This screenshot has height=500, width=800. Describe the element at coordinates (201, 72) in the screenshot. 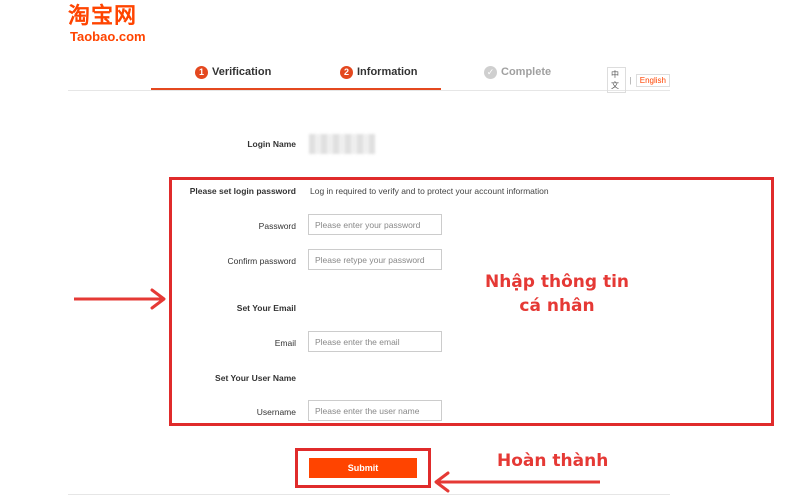

I see `step-1-number: 1` at that location.